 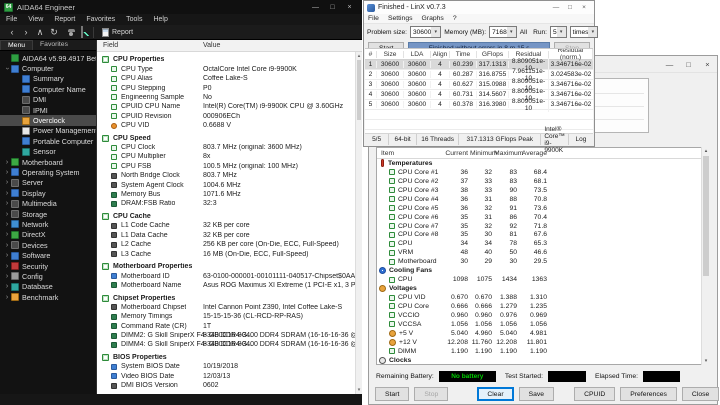 I want to click on save-button: Save, so click(x=536, y=394).